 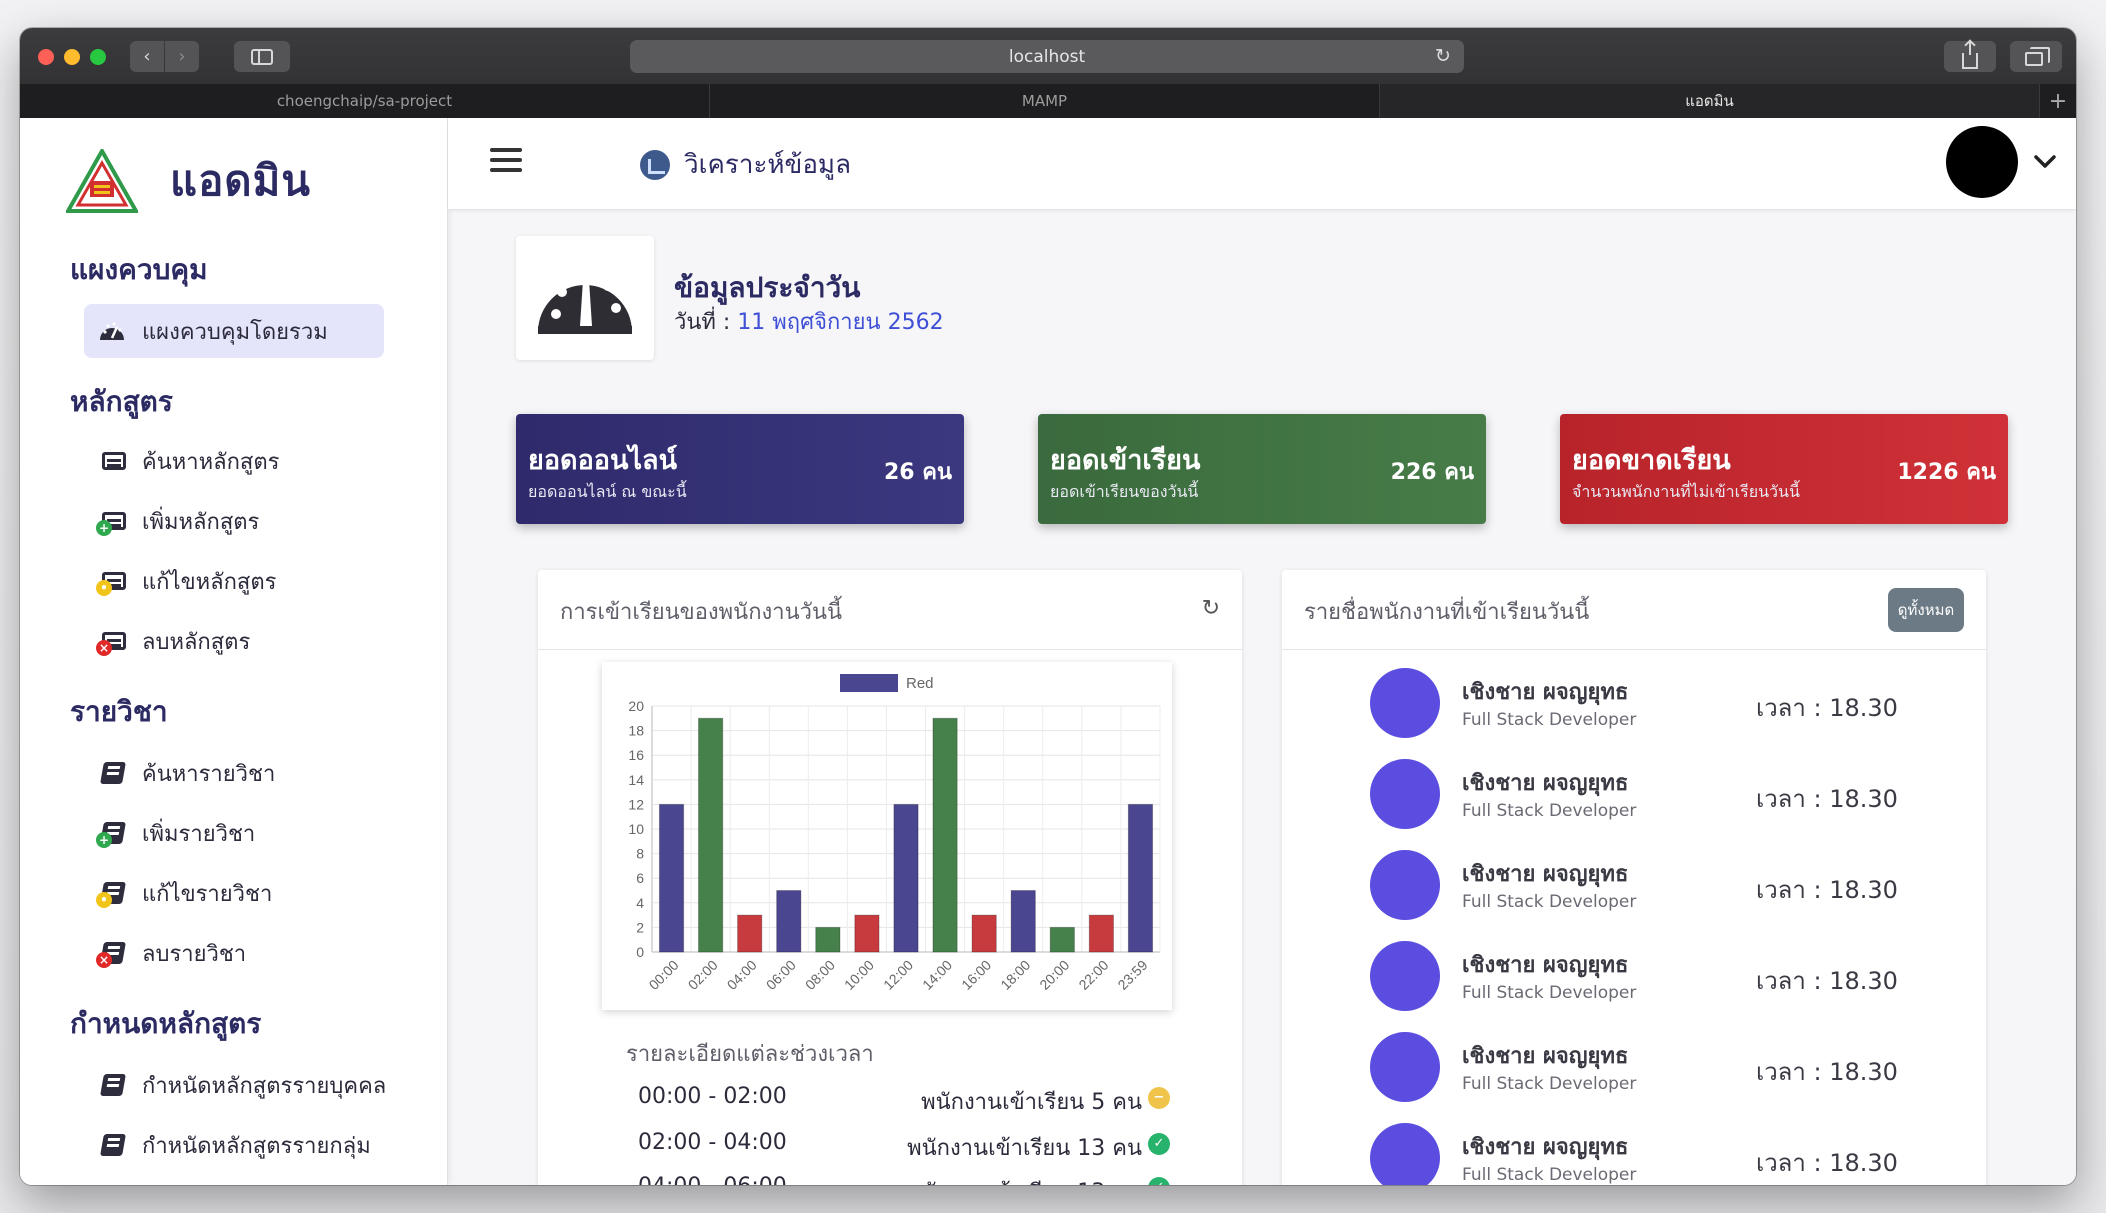 What do you see at coordinates (1159, 1098) in the screenshot?
I see `warning-status-icon: −` at bounding box center [1159, 1098].